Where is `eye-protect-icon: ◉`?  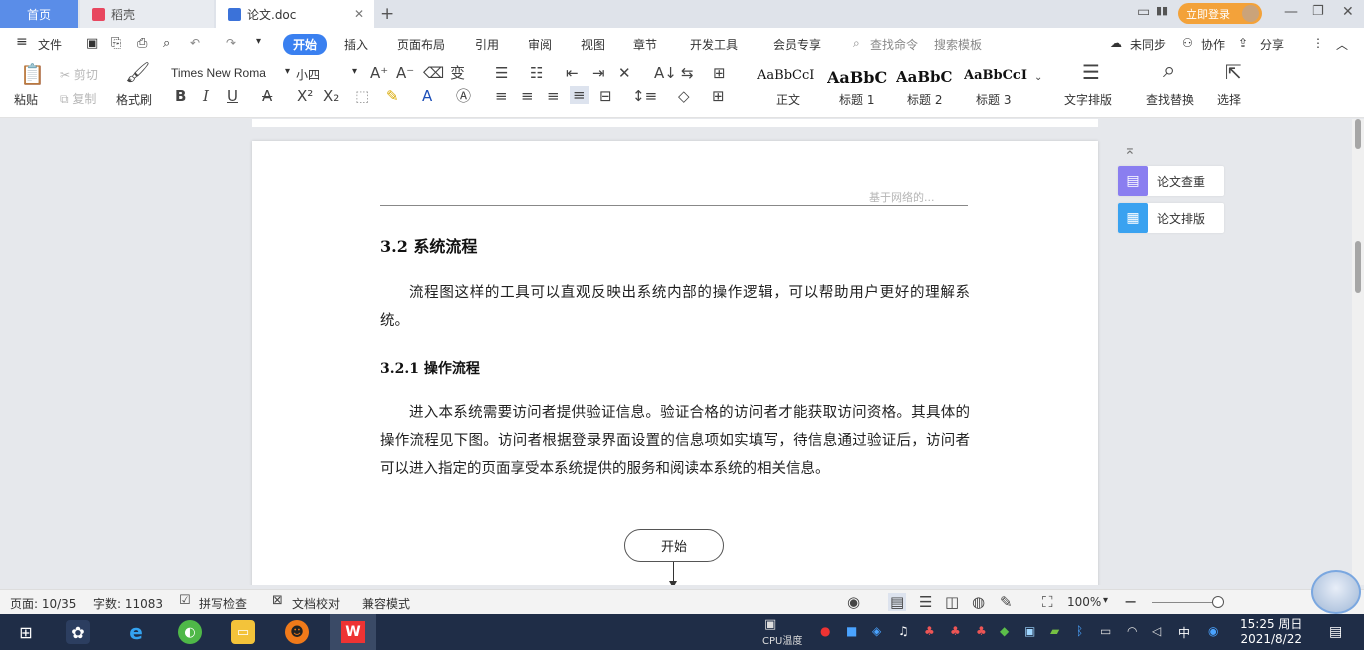 eye-protect-icon: ◉ is located at coordinates (853, 602).